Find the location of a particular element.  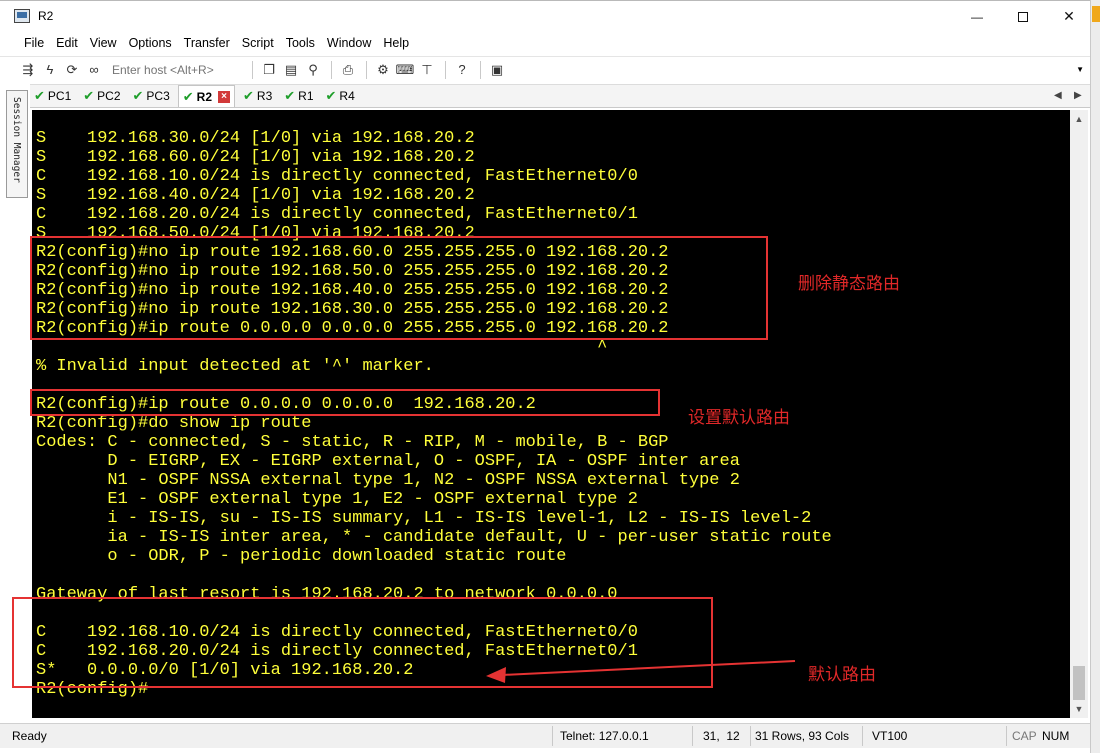

keymap-icon: ⌨ is located at coordinates (405, 70).